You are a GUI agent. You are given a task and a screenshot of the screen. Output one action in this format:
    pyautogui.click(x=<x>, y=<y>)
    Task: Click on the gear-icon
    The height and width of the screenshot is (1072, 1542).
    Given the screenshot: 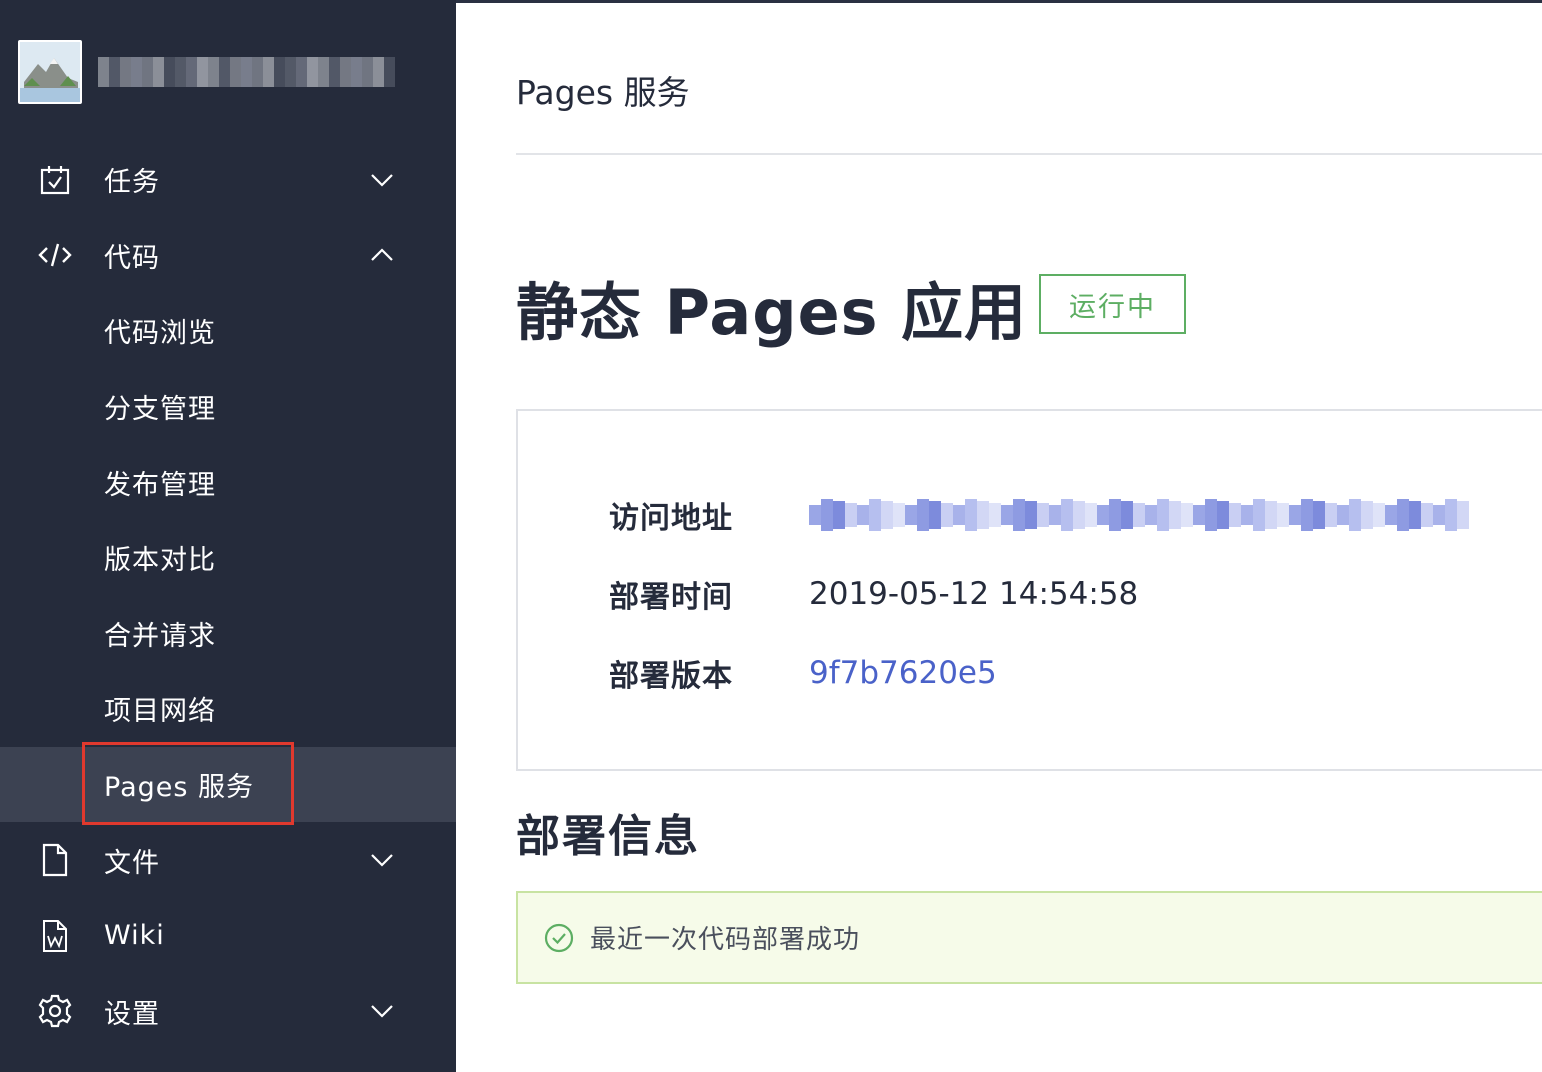 What is the action you would take?
    pyautogui.click(x=55, y=1011)
    